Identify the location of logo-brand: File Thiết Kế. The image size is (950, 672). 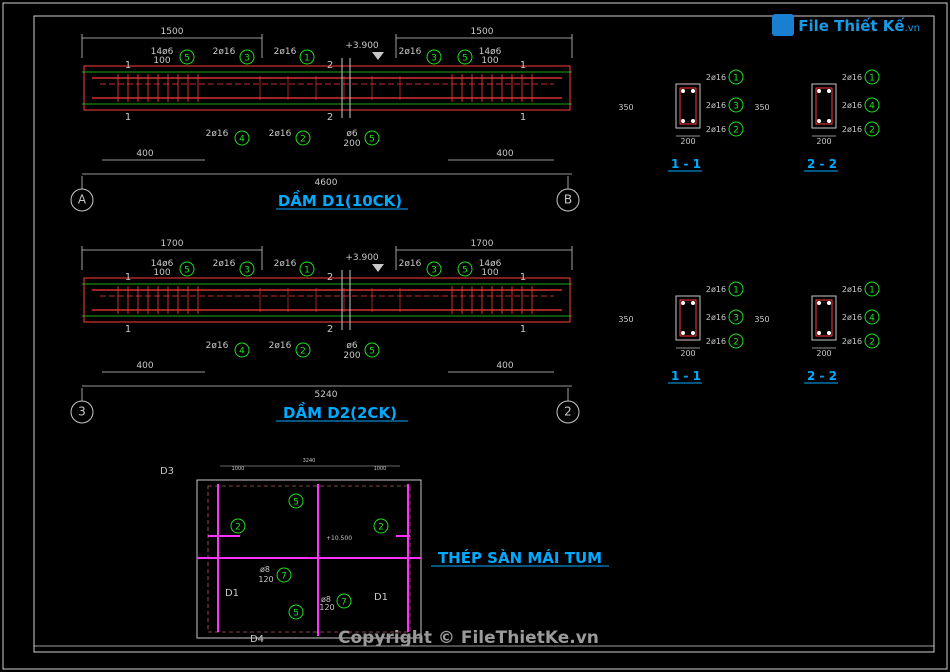
(851, 25).